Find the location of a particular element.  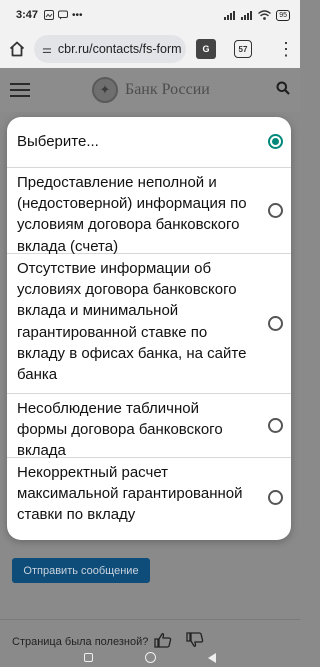

site-logo: ✦ Банк России is located at coordinates (151, 90).